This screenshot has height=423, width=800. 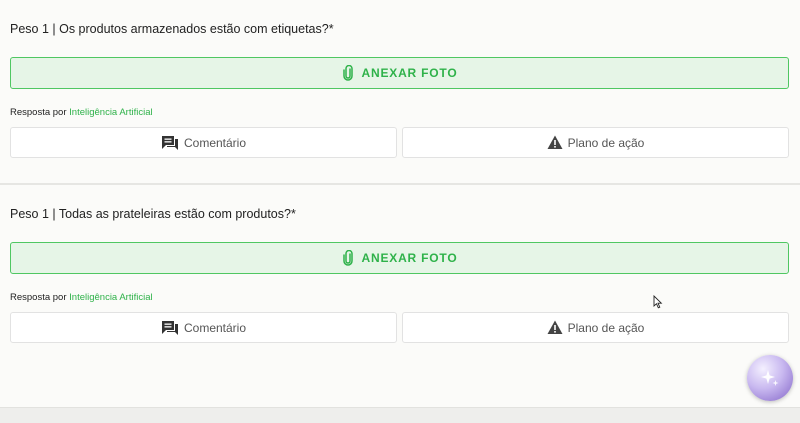 What do you see at coordinates (658, 302) in the screenshot?
I see `mouse-cursor-icon` at bounding box center [658, 302].